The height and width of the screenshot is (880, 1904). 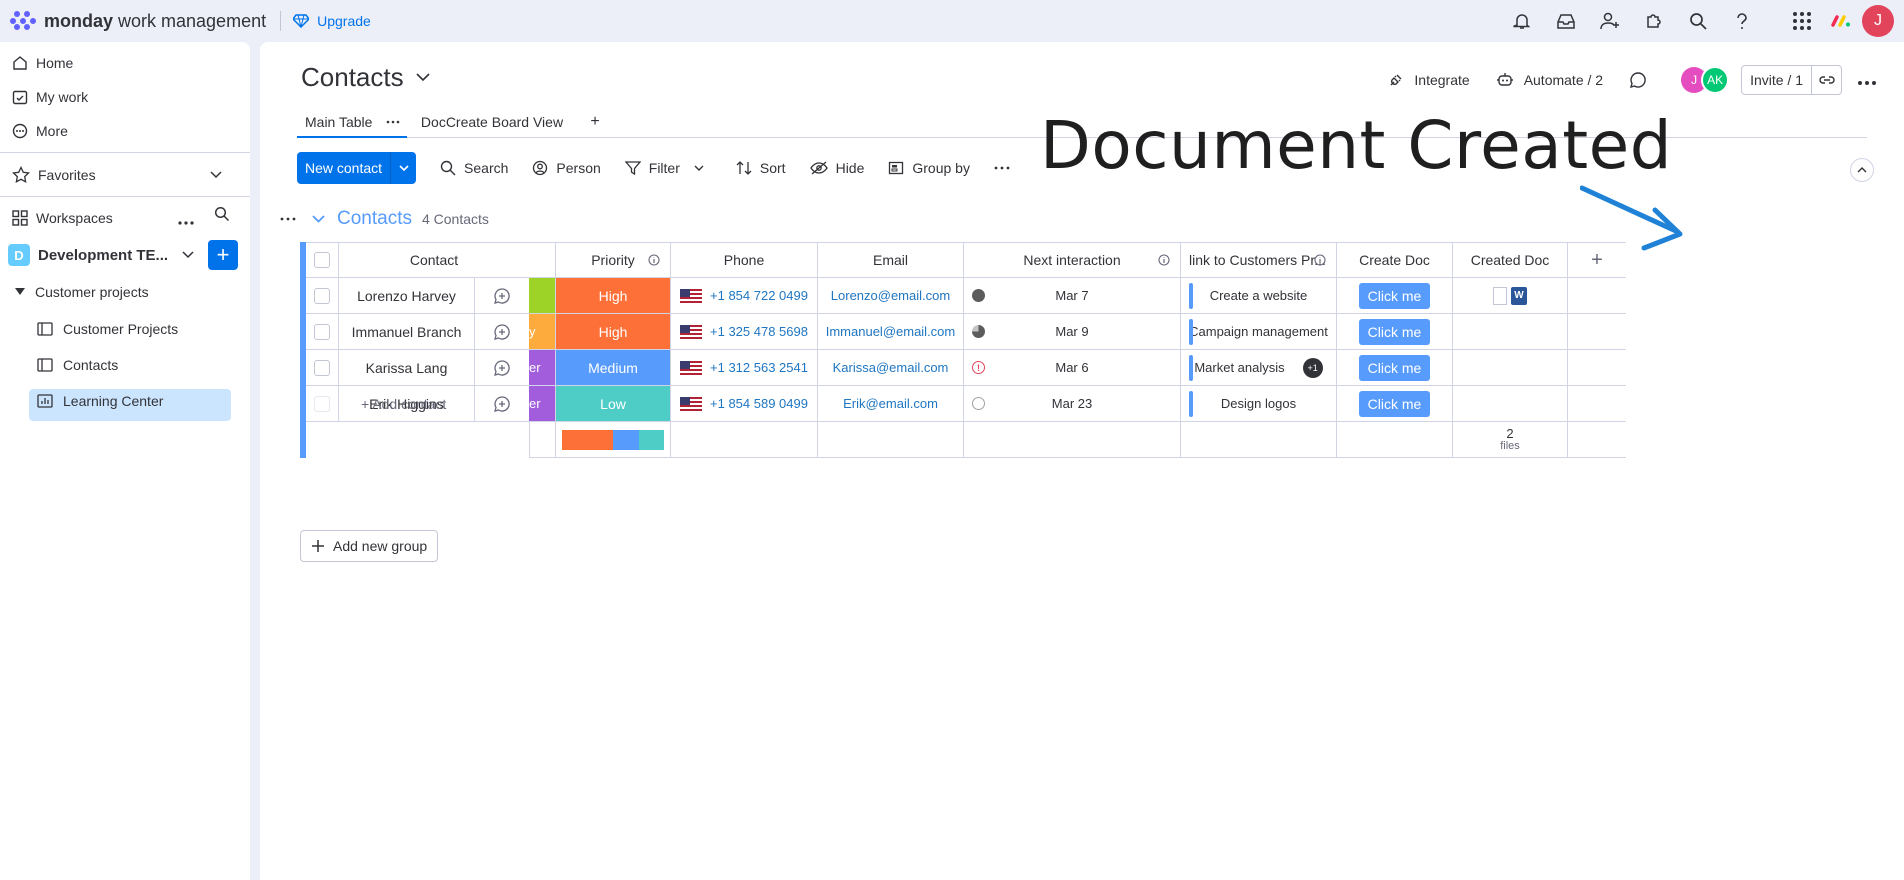 What do you see at coordinates (352, 122) in the screenshot?
I see `tab-main-table: Main Table` at bounding box center [352, 122].